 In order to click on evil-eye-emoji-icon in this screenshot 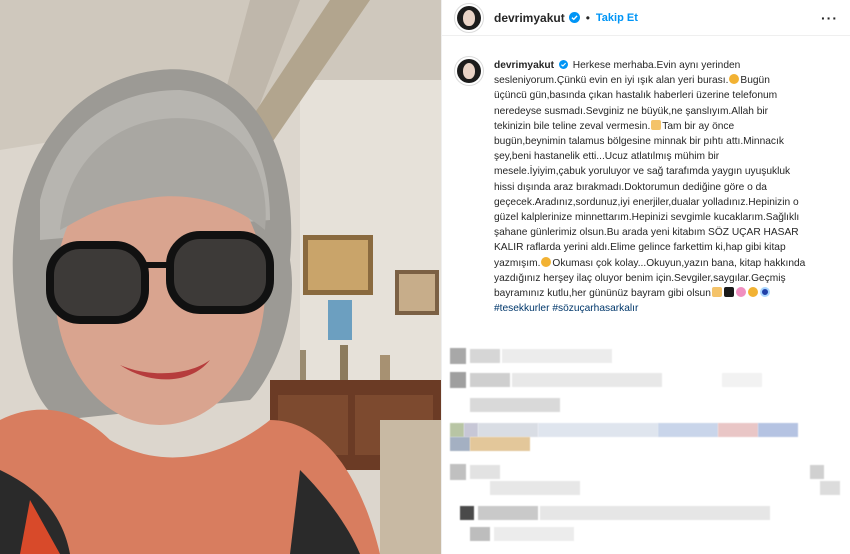, I will do `click(764, 292)`.